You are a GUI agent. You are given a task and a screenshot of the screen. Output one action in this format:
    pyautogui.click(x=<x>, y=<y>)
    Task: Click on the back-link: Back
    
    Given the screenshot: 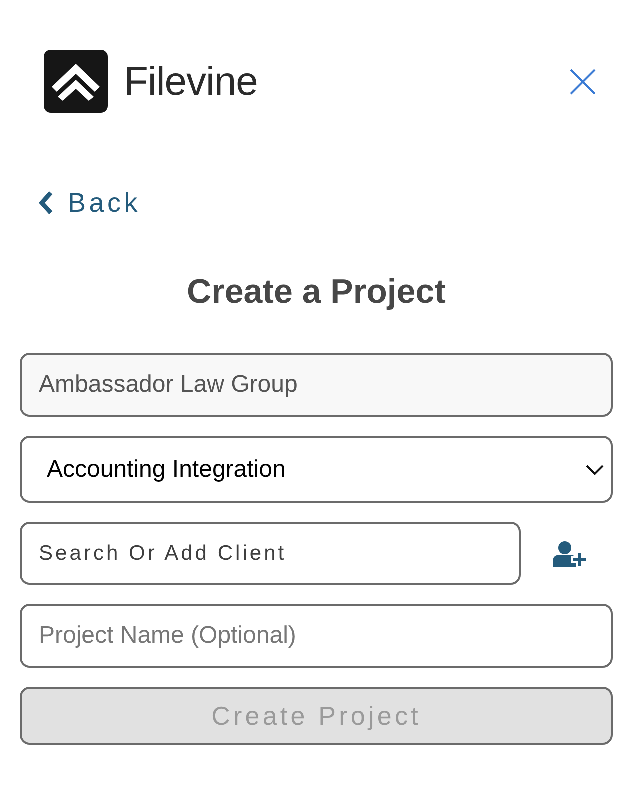 What is the action you would take?
    pyautogui.click(x=89, y=203)
    